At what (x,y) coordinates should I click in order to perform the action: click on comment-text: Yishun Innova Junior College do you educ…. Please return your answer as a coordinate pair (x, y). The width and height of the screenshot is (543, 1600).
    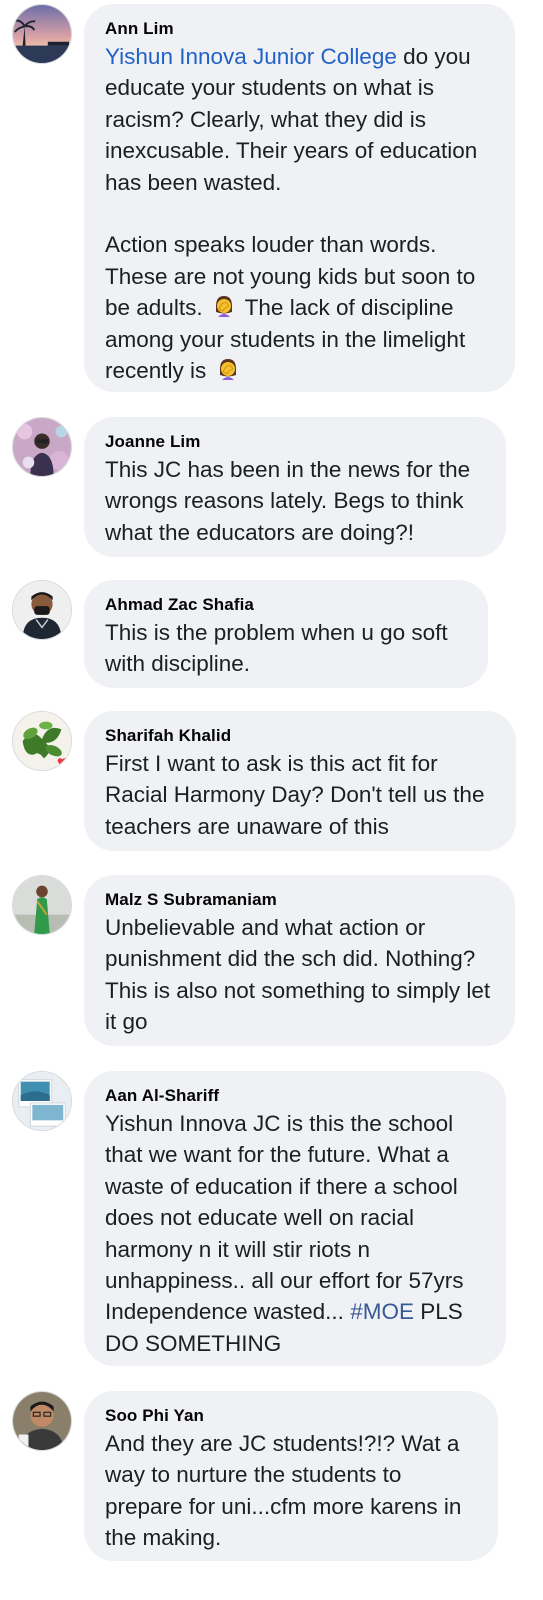
    Looking at the image, I should click on (291, 214).